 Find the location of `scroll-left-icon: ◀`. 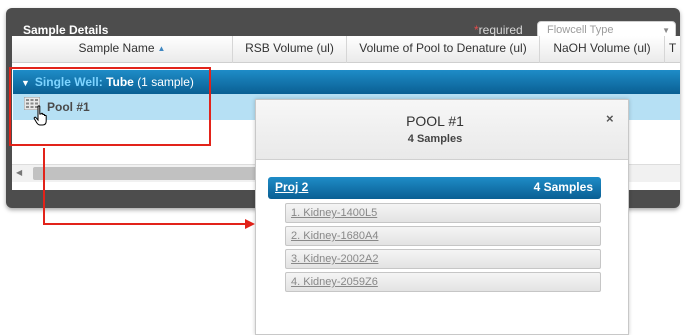

scroll-left-icon: ◀ is located at coordinates (19, 172).